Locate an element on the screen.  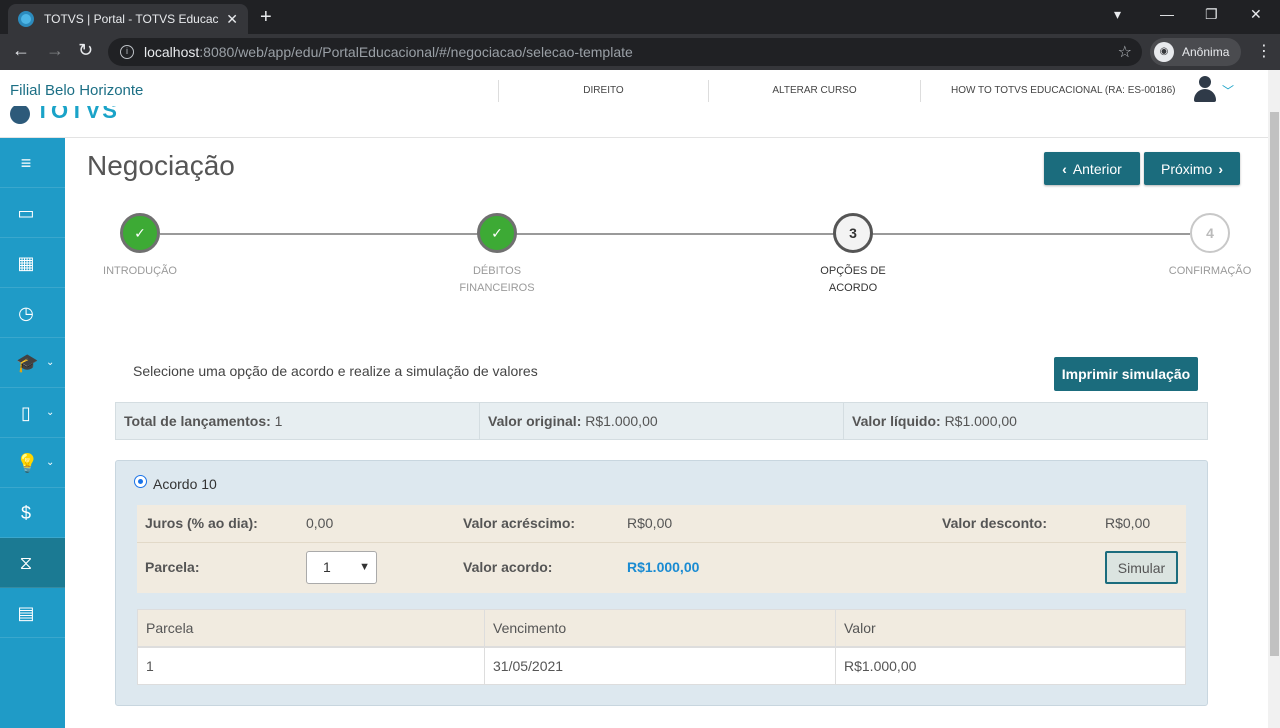
menu-icon: ≡ is located at coordinates (26, 162).